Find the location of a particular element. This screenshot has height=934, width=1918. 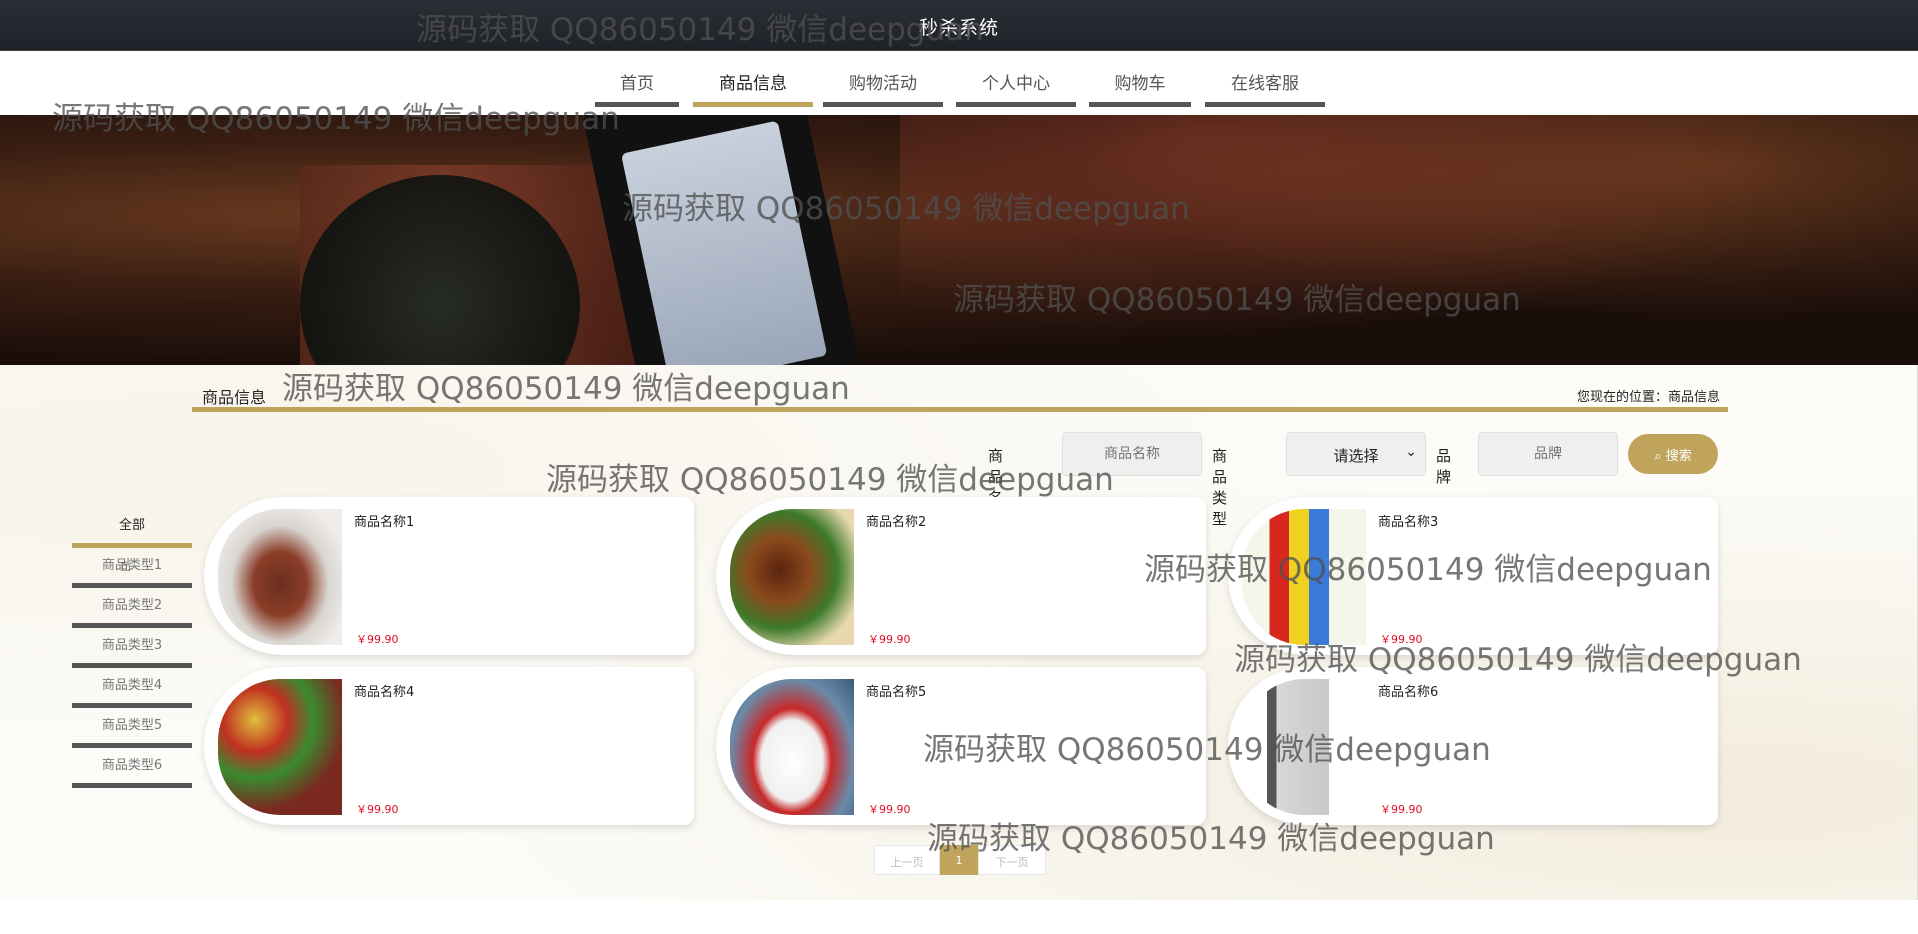

type-select-value: 请选择 is located at coordinates (1356, 456).